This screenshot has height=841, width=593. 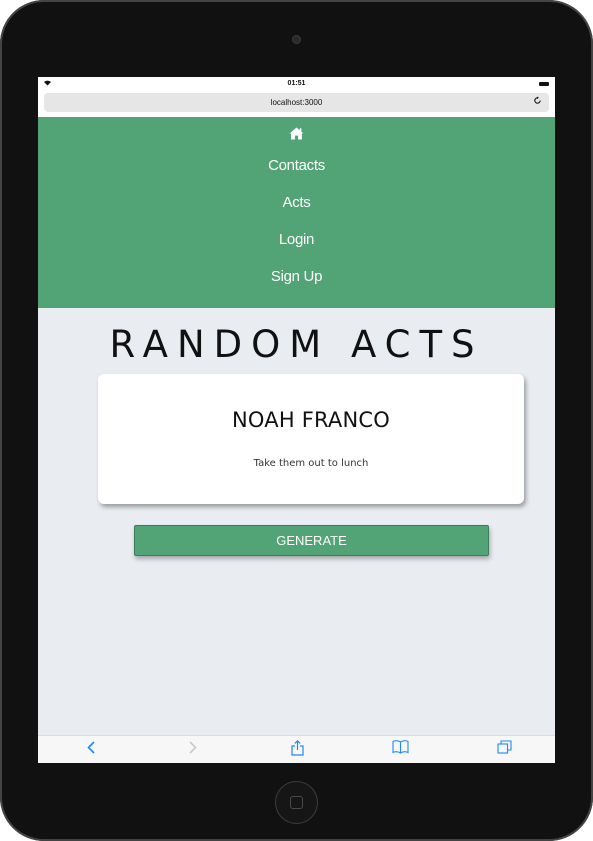 I want to click on tabs-icon, so click(x=504, y=747).